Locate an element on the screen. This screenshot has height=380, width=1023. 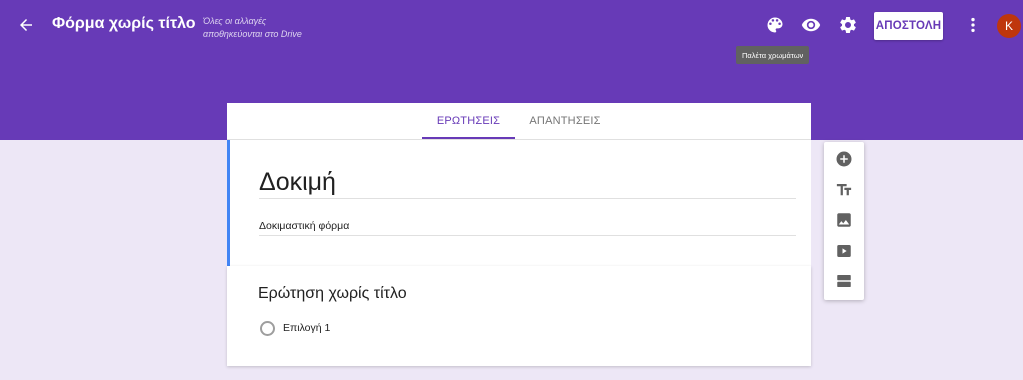
video-icon is located at coordinates (844, 251).